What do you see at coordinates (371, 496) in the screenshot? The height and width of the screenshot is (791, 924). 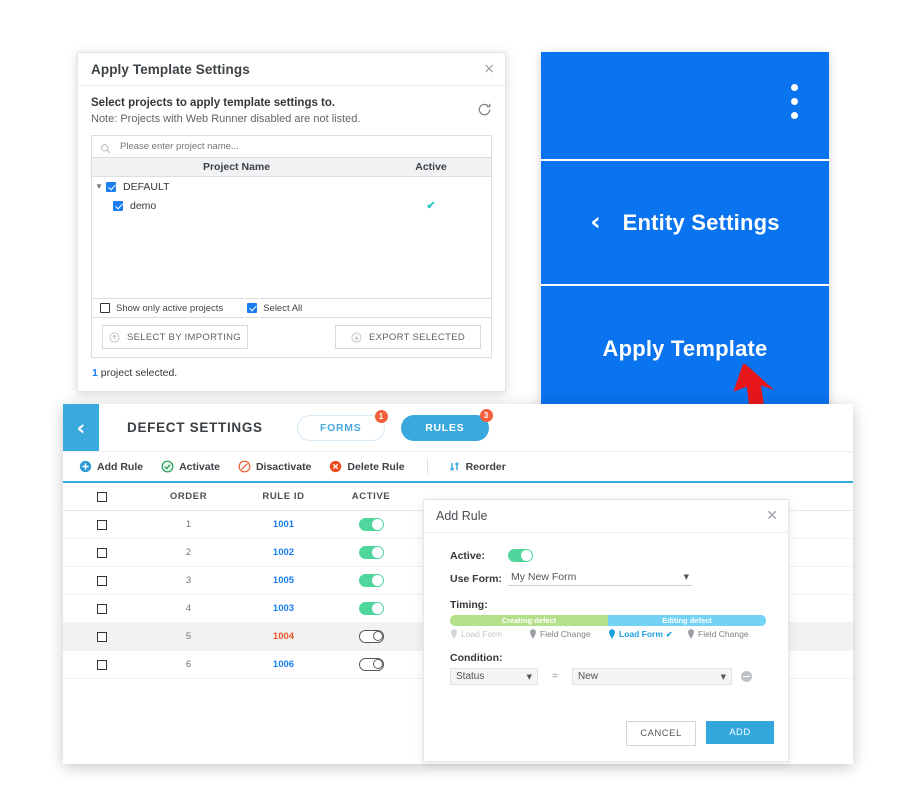 I see `column-header-active: ACTIVE` at bounding box center [371, 496].